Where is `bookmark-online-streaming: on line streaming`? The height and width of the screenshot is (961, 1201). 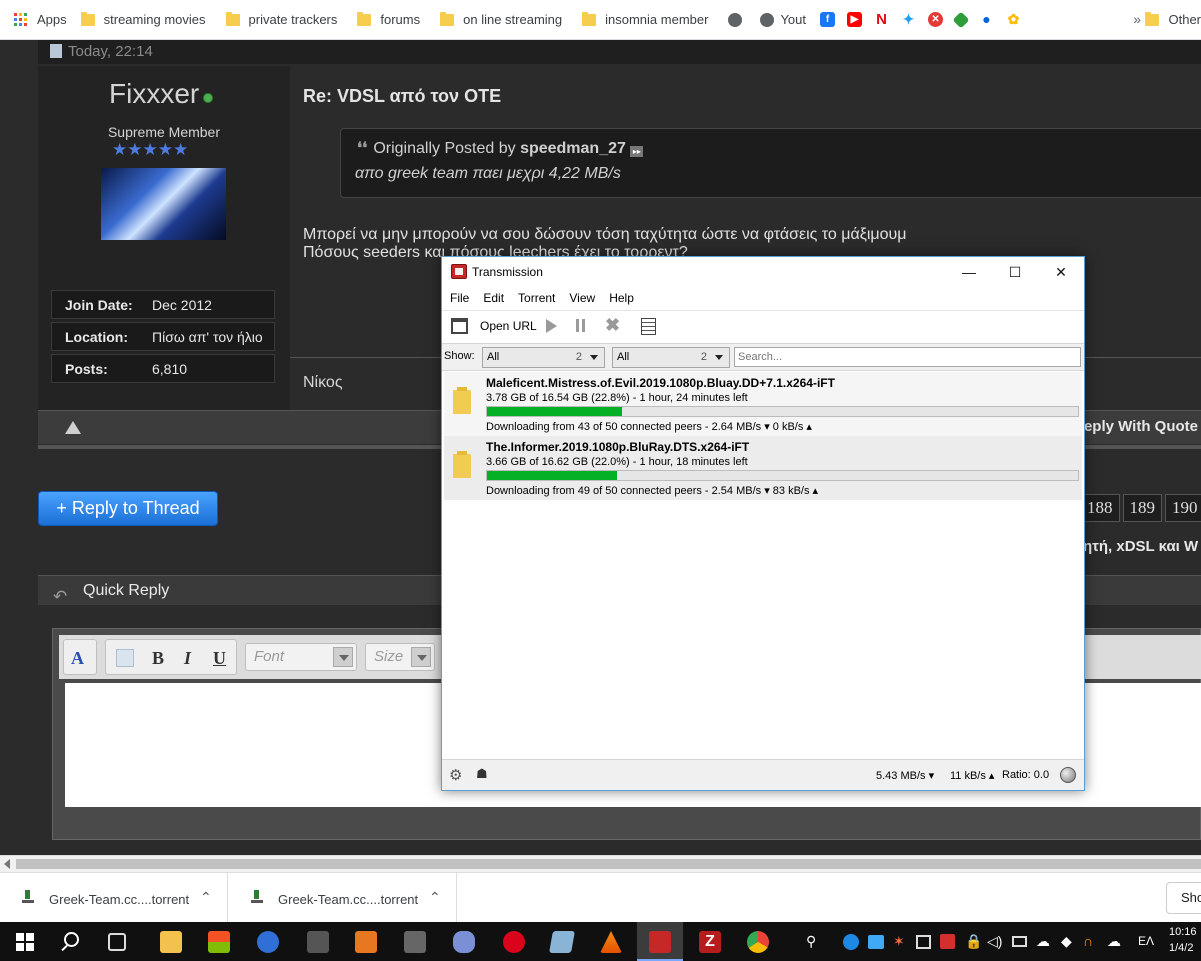
bookmark-online-streaming: on line streaming is located at coordinates (501, 19).